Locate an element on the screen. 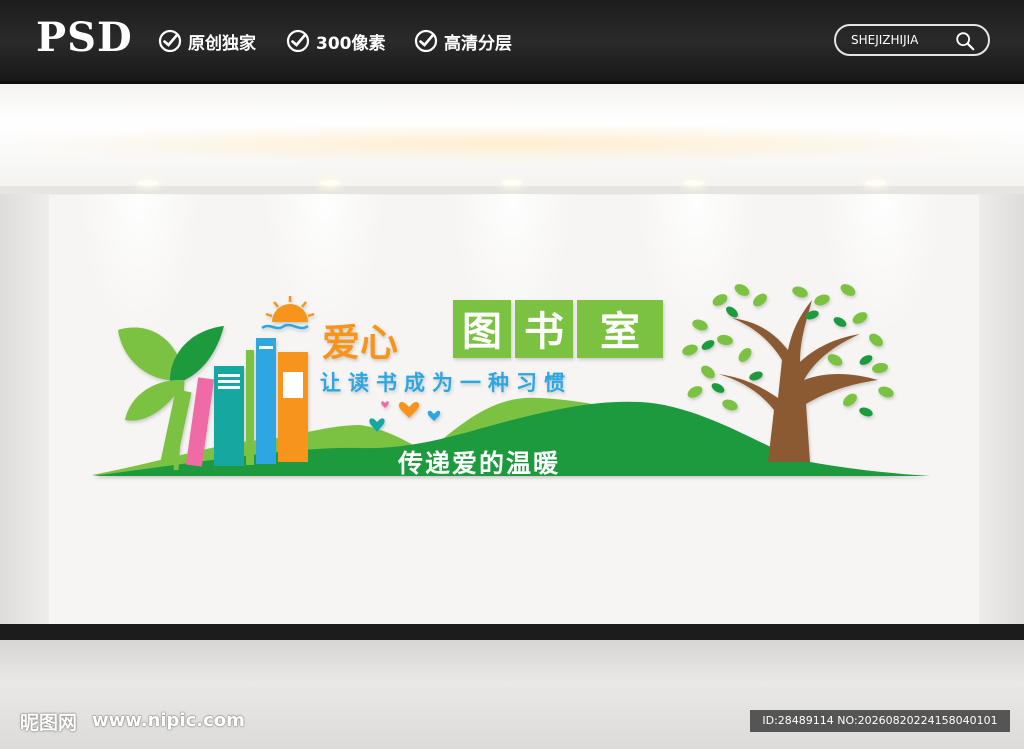 This screenshot has width=1024, height=749. sun-icon is located at coordinates (288, 313).